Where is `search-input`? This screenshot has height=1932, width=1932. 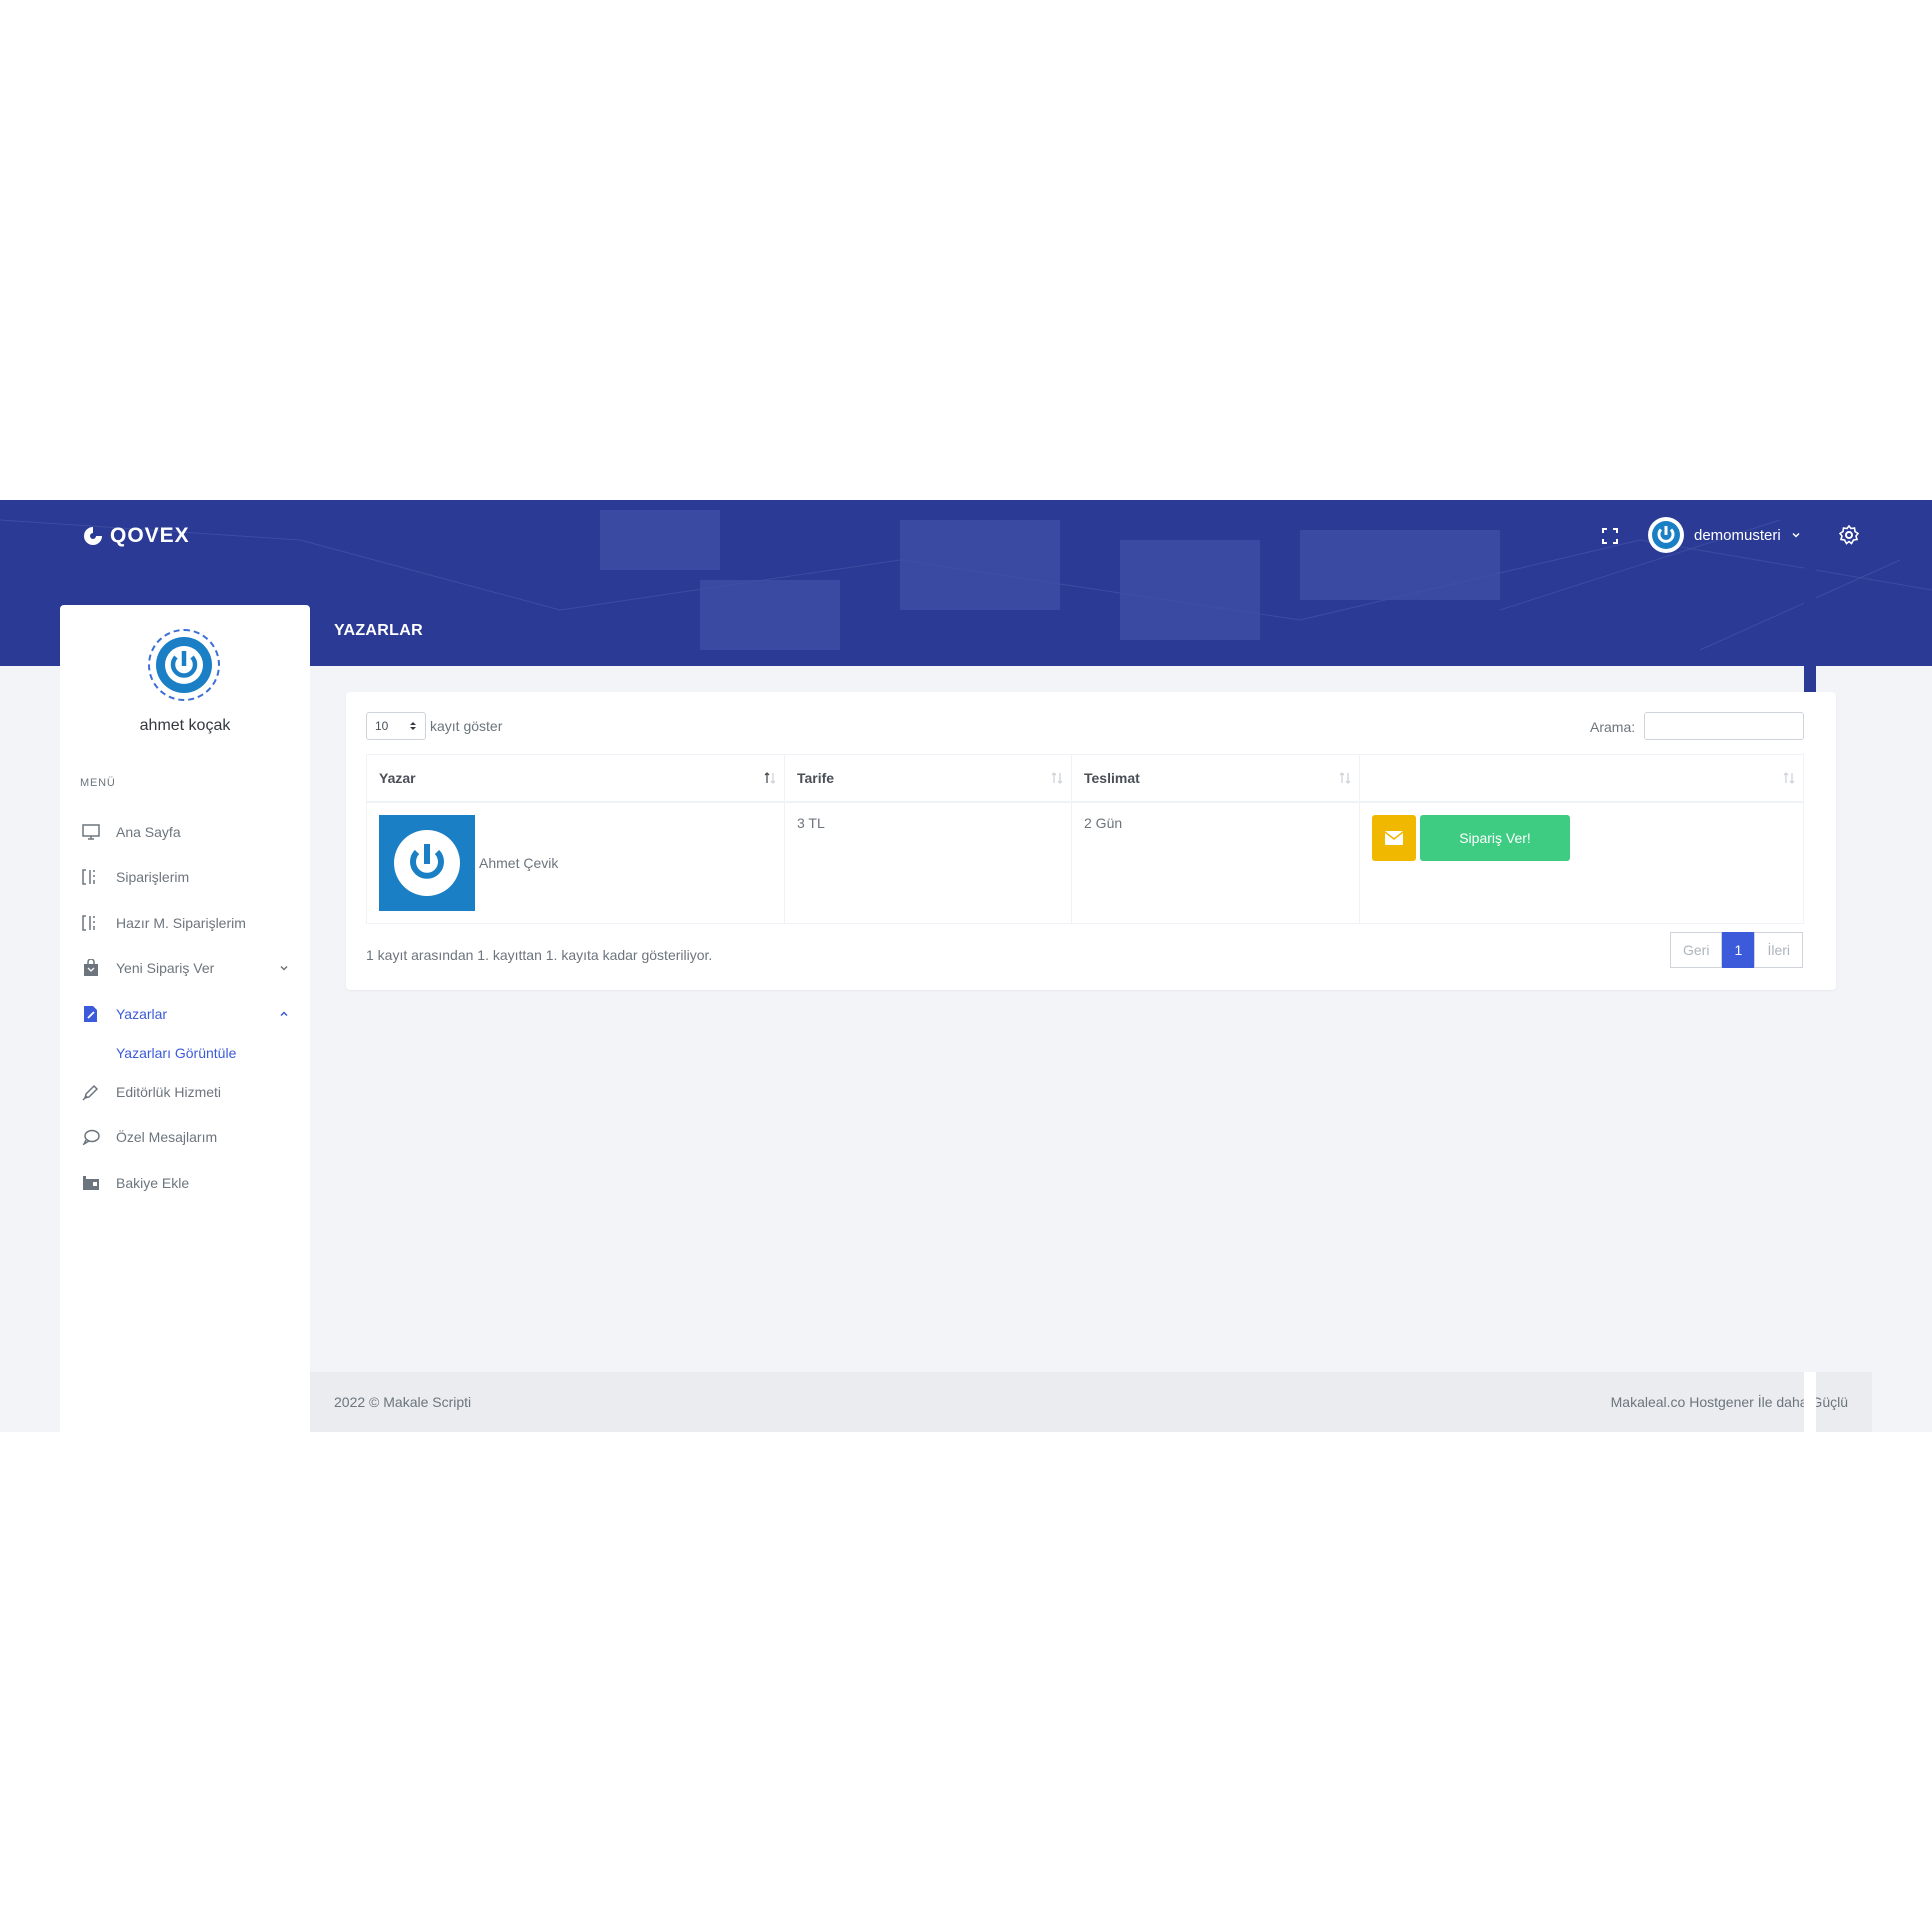 search-input is located at coordinates (1724, 726).